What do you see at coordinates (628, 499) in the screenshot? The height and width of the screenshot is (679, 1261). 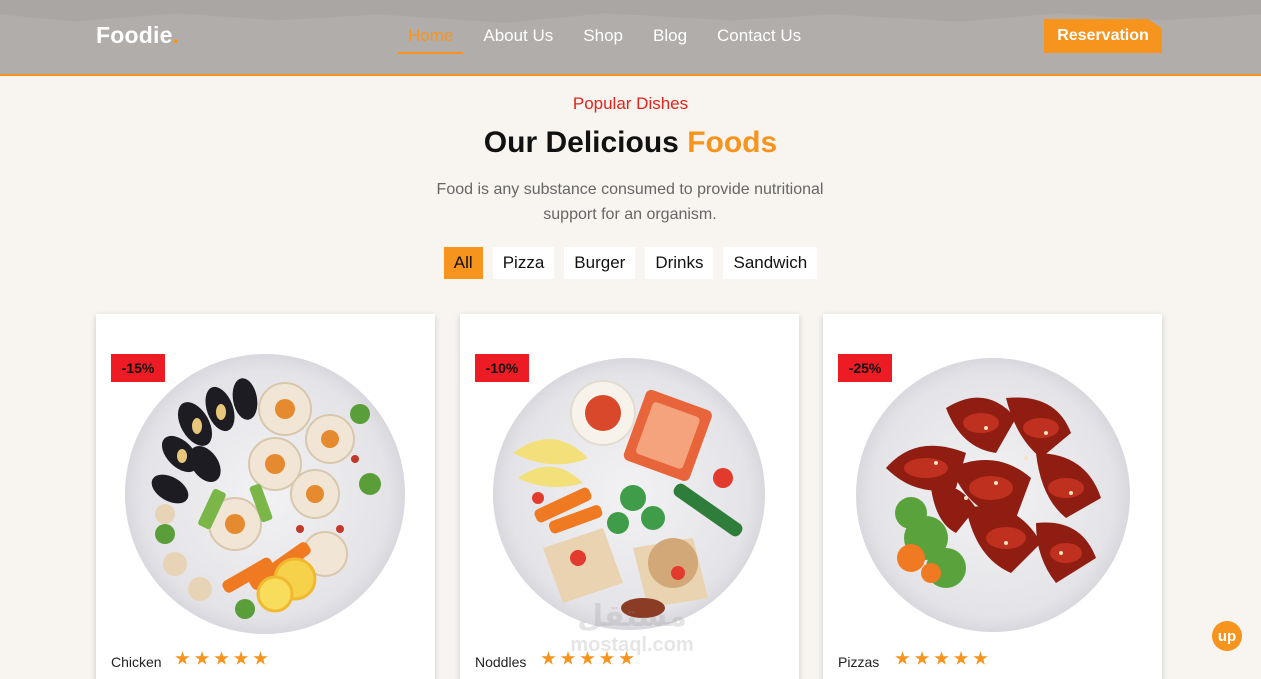 I see `noodles-platter-illustration` at bounding box center [628, 499].